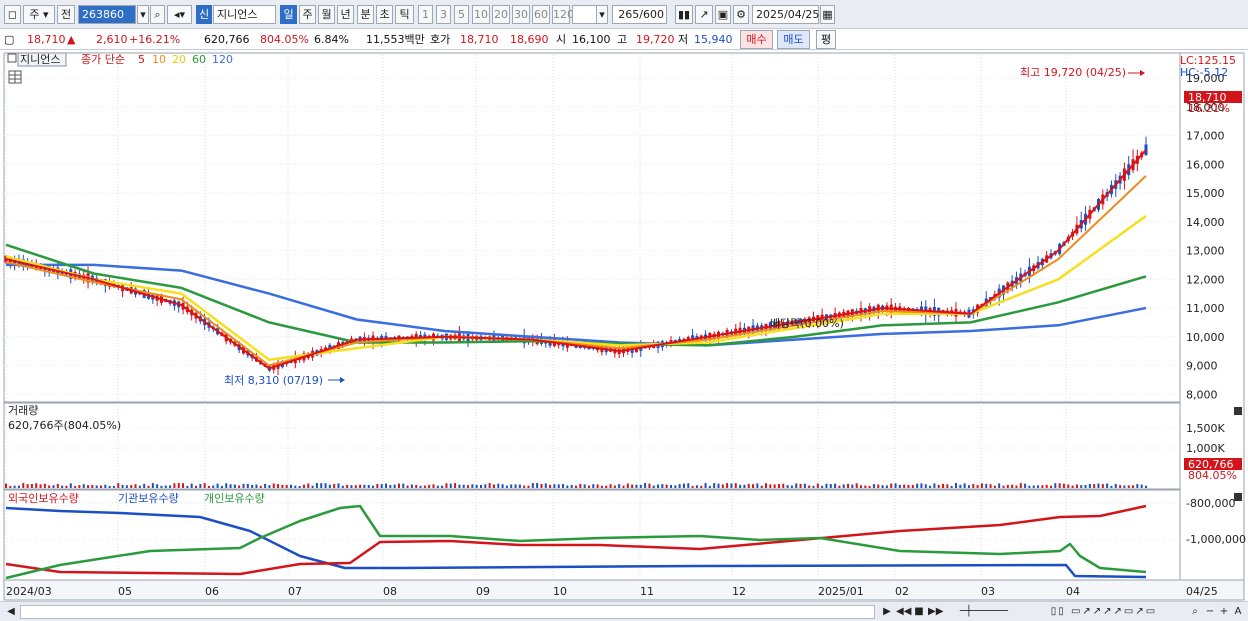 The height and width of the screenshot is (621, 1248). I want to click on evaluate-button: 평, so click(826, 39).